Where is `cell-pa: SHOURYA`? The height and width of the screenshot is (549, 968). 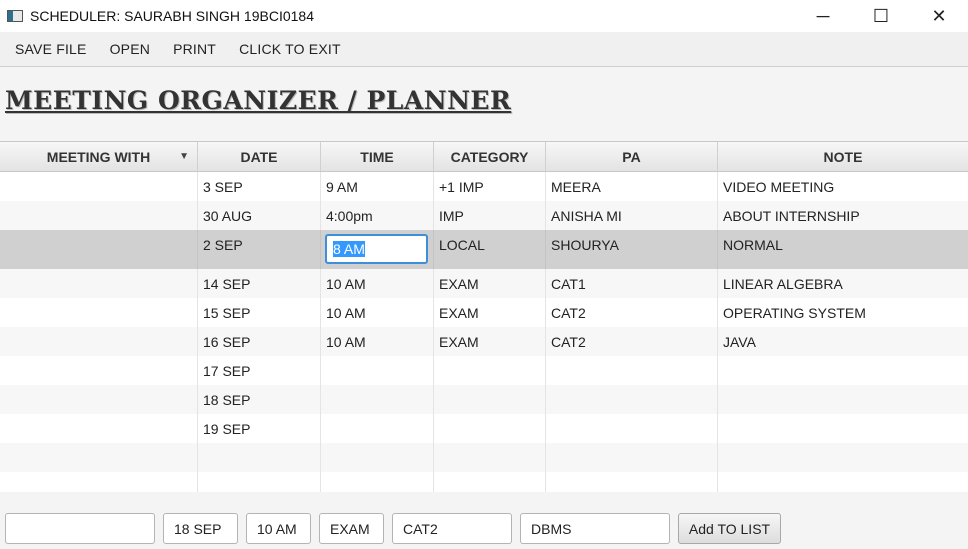 cell-pa: SHOURYA is located at coordinates (632, 249).